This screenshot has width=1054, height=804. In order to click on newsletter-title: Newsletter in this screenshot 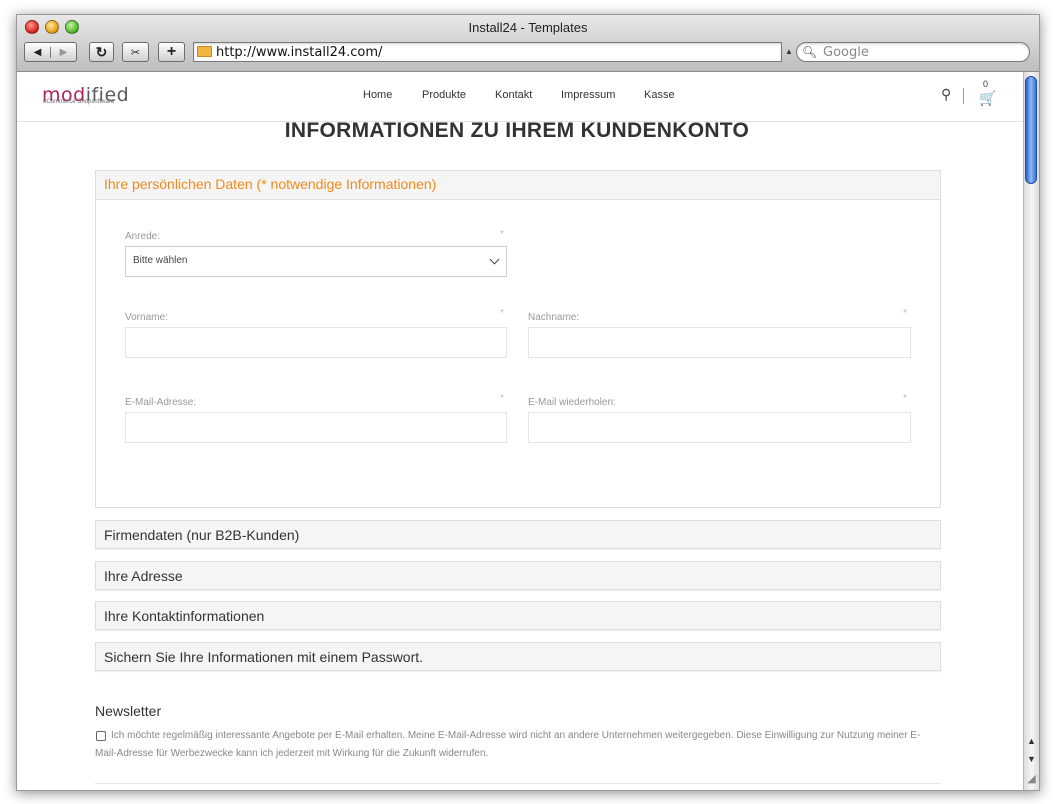, I will do `click(128, 711)`.